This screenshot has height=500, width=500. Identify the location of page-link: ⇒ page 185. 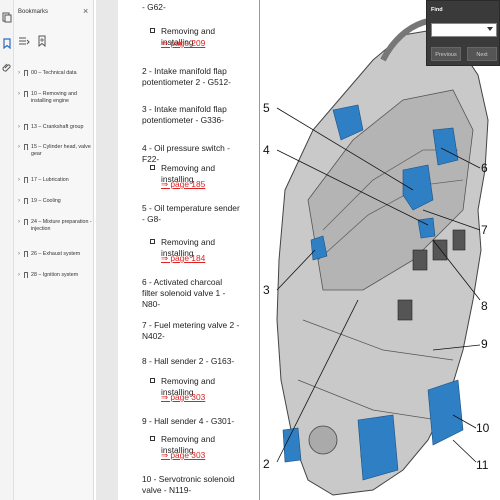
(183, 184).